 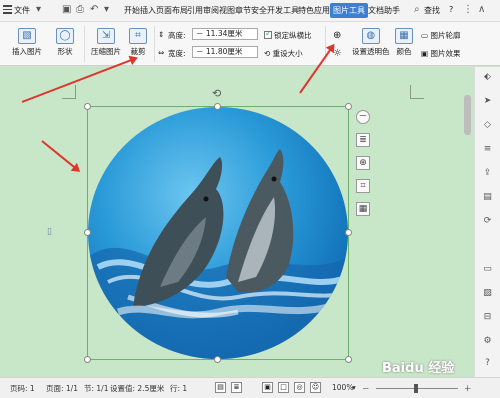 I want to click on shapes-icon: ◇, so click(x=487, y=125).